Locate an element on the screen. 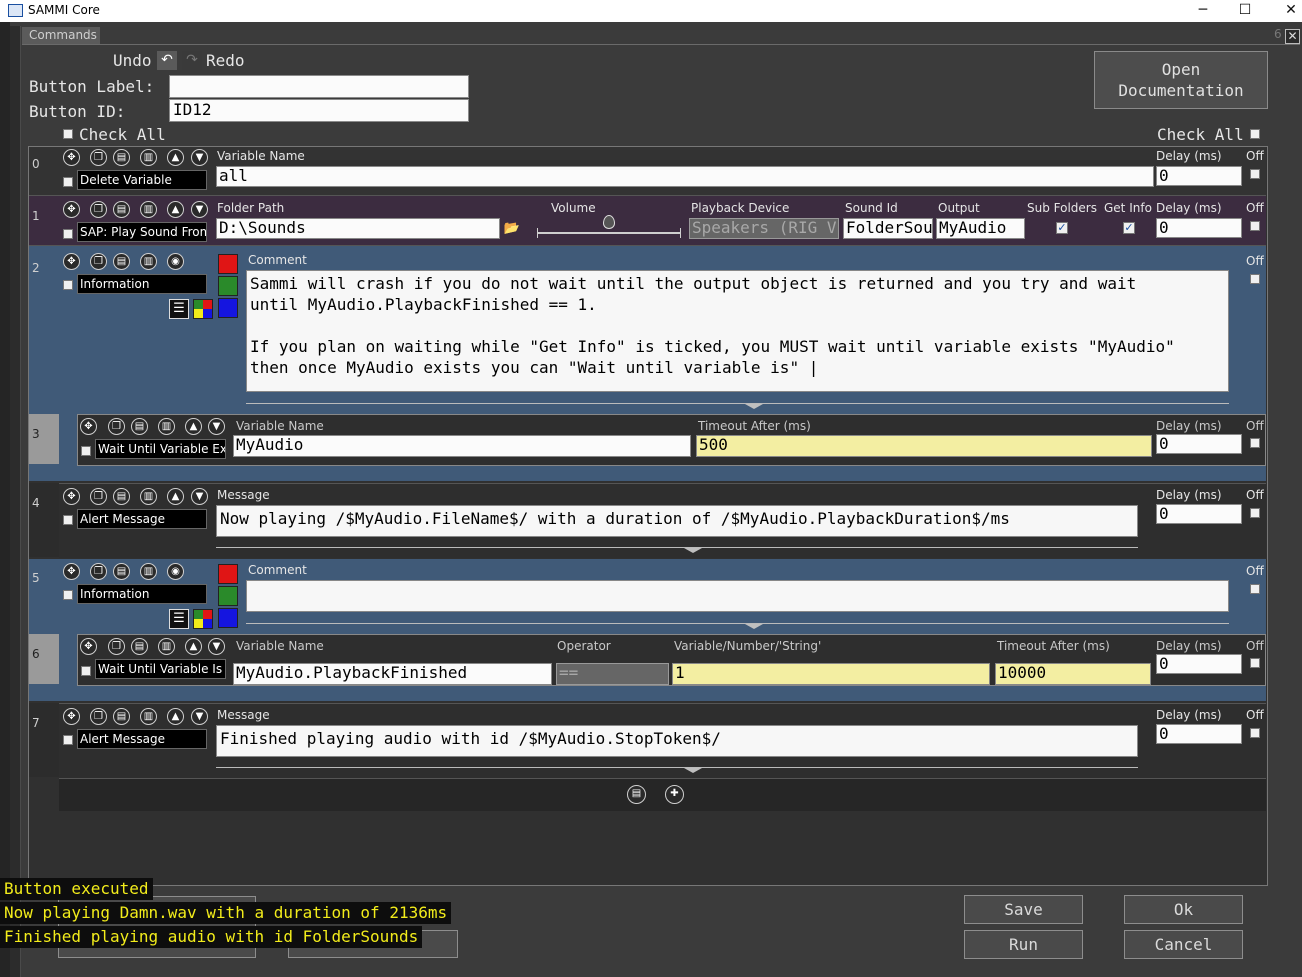 The image size is (1302, 977). variable-name-input: MyAudio.PlaybackFinished is located at coordinates (392, 674).